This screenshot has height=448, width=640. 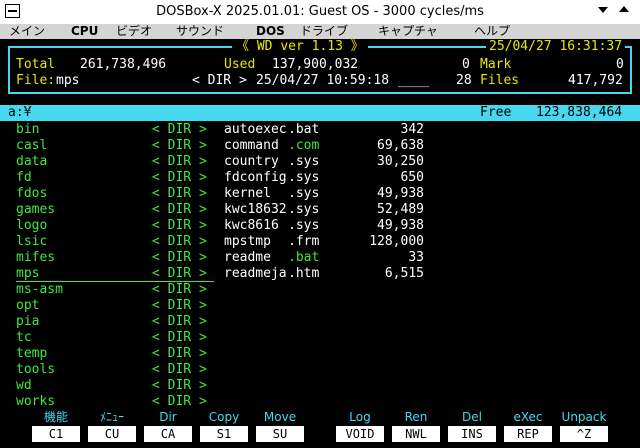 What do you see at coordinates (116, 178) in the screenshot?
I see `list-item: fd < DIR >` at bounding box center [116, 178].